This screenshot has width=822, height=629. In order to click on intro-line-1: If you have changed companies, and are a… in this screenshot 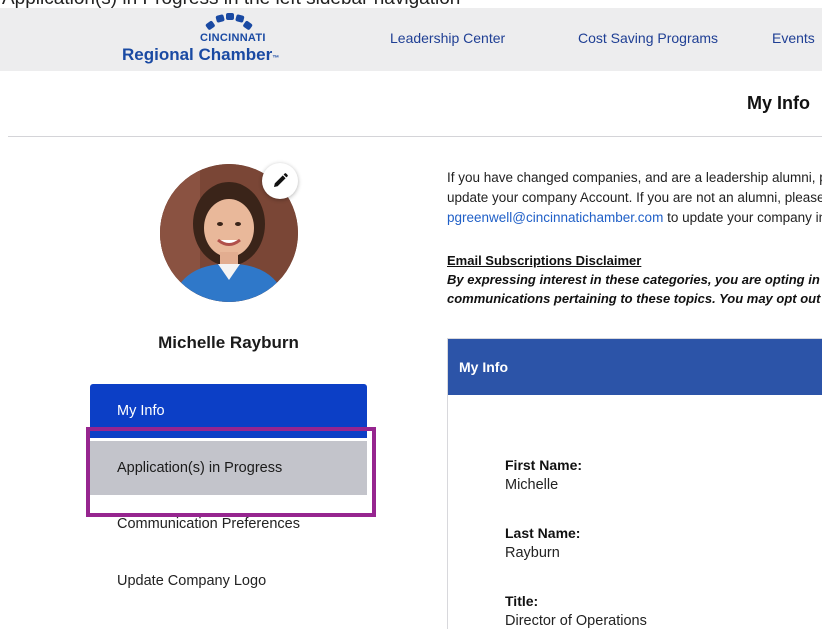, I will do `click(634, 177)`.